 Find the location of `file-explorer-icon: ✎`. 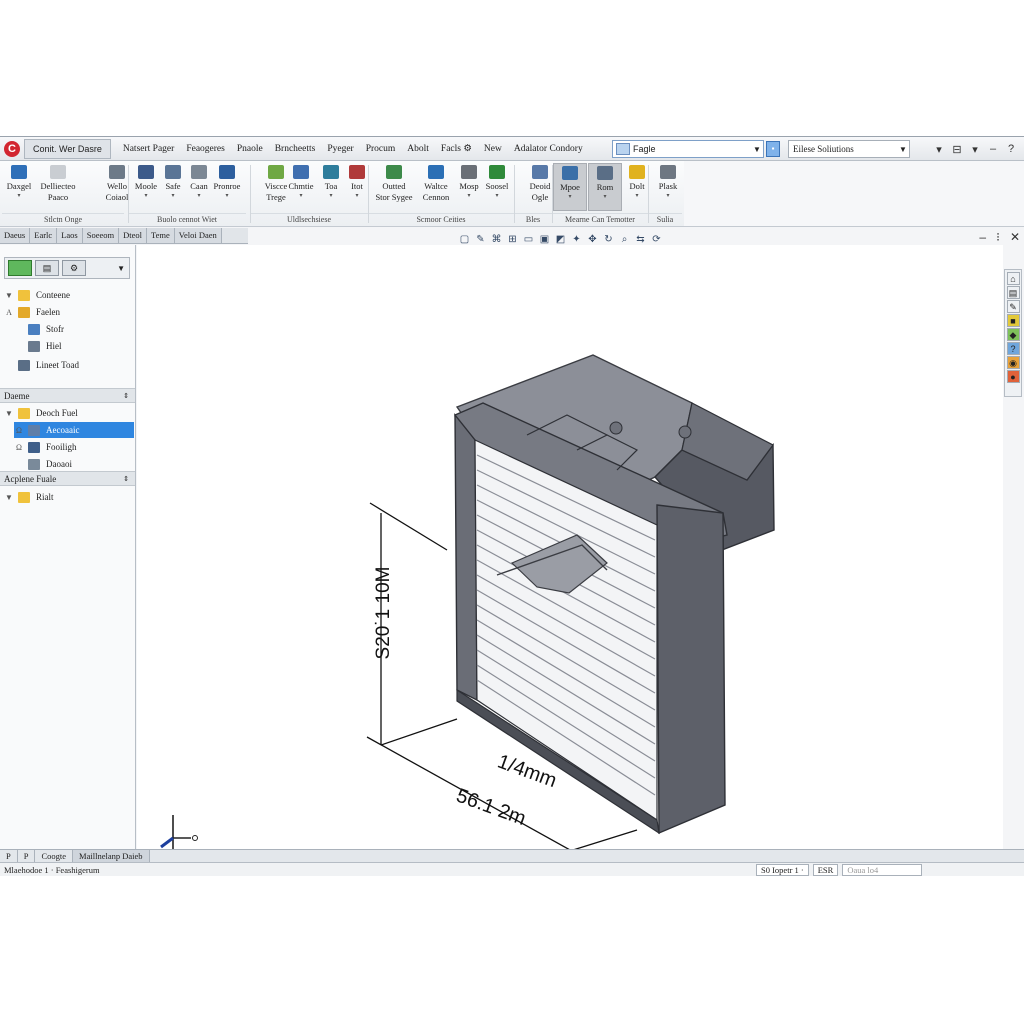

file-explorer-icon: ✎ is located at coordinates (1013, 306).